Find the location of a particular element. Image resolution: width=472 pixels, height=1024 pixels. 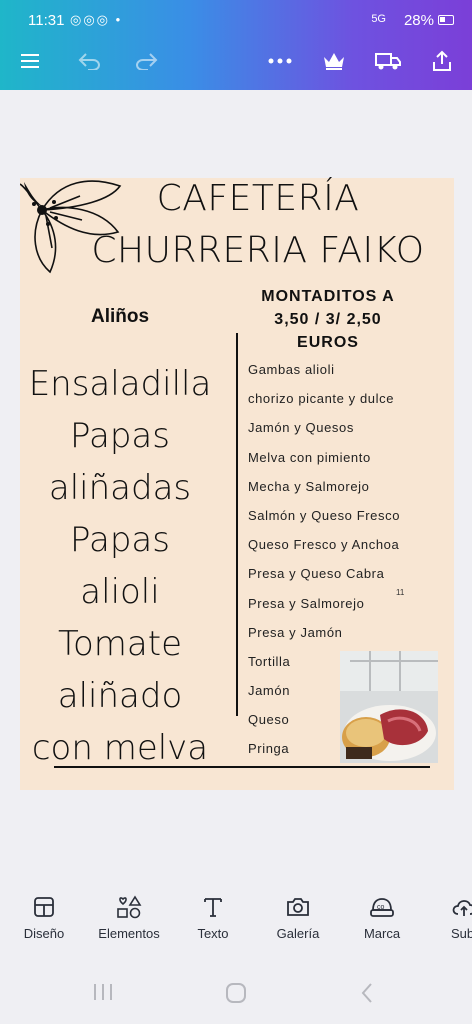

home-icon is located at coordinates (236, 995).